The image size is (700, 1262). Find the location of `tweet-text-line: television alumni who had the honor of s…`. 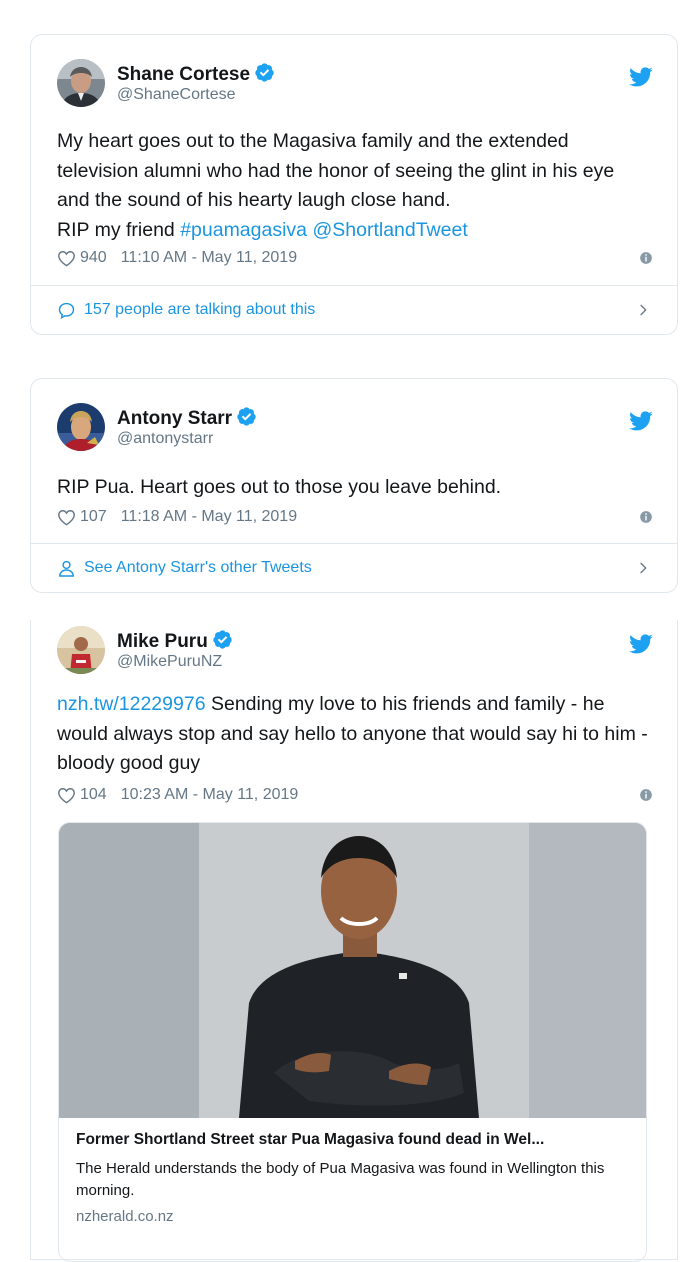

tweet-text-line: television alumni who had the honor of s… is located at coordinates (336, 170).